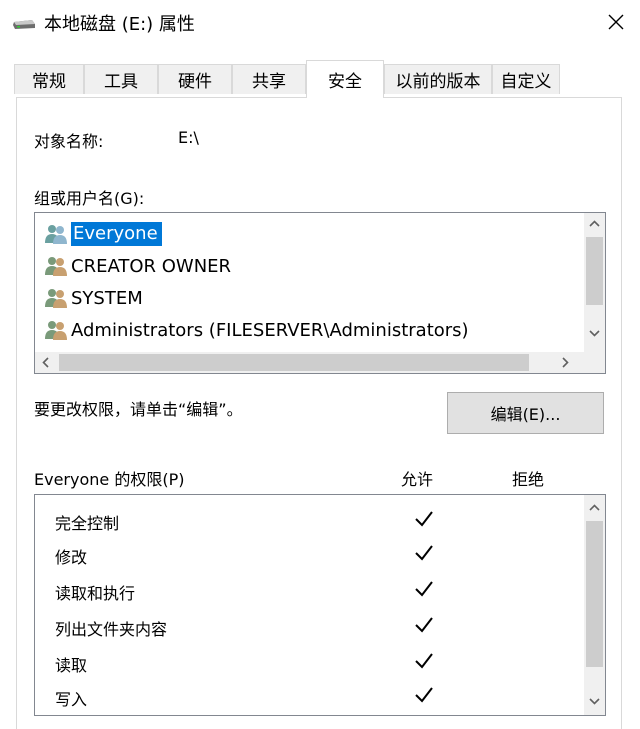  Describe the element at coordinates (320, 590) in the screenshot. I see `permission-row-read-execute: 读取和执行` at that location.